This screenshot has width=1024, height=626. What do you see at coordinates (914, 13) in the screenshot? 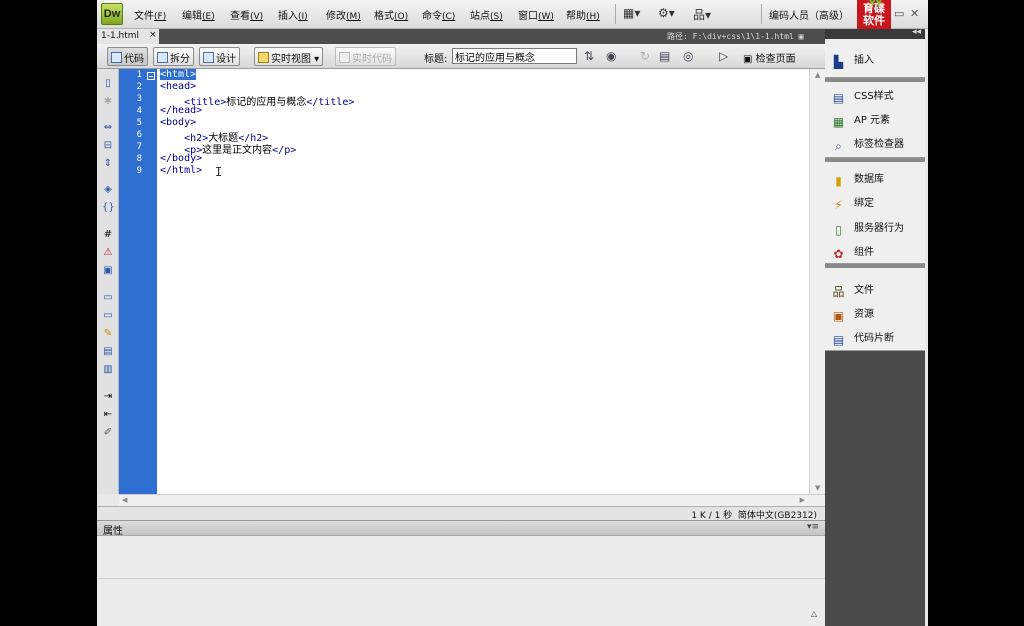
I see `close-icon: ✕` at bounding box center [914, 13].